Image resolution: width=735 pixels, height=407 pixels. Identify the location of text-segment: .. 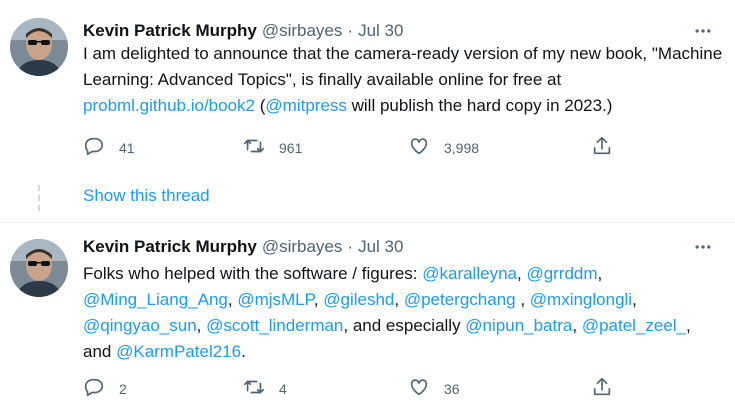
(243, 351).